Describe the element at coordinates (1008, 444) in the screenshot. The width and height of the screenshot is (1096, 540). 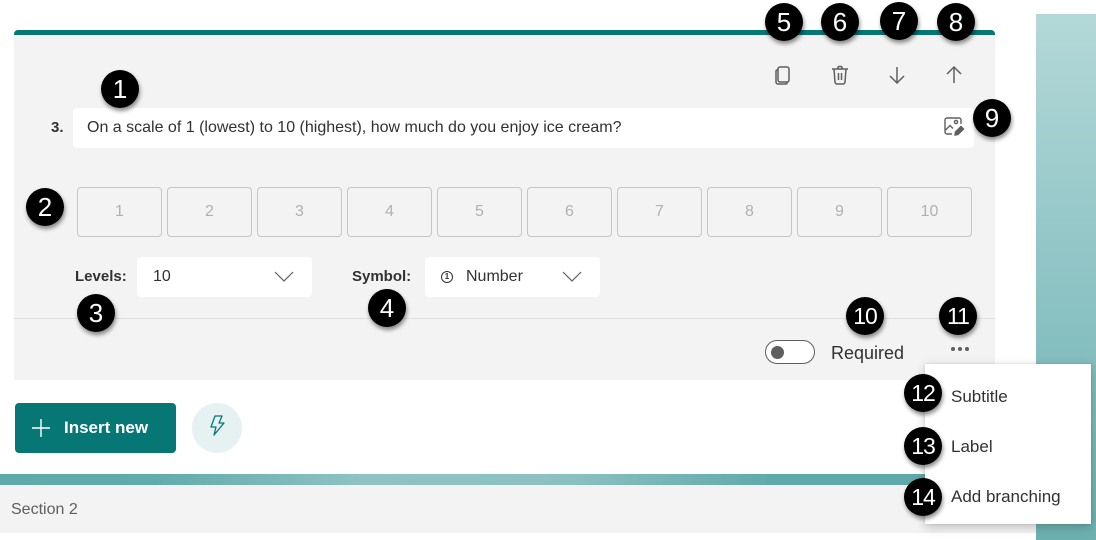
I see `more-options-menu: Subtitle Label Add branching` at that location.